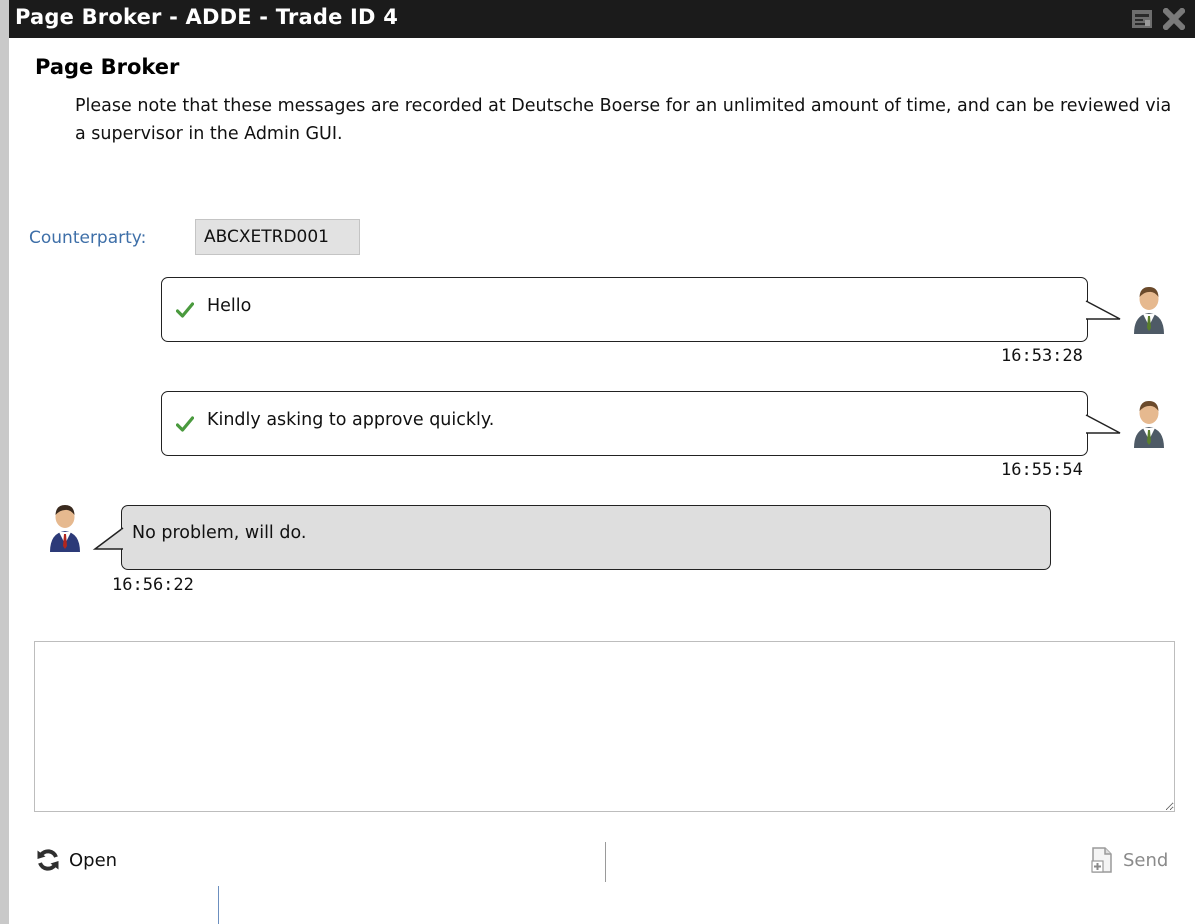  What do you see at coordinates (1101, 860) in the screenshot?
I see `send-document-icon` at bounding box center [1101, 860].